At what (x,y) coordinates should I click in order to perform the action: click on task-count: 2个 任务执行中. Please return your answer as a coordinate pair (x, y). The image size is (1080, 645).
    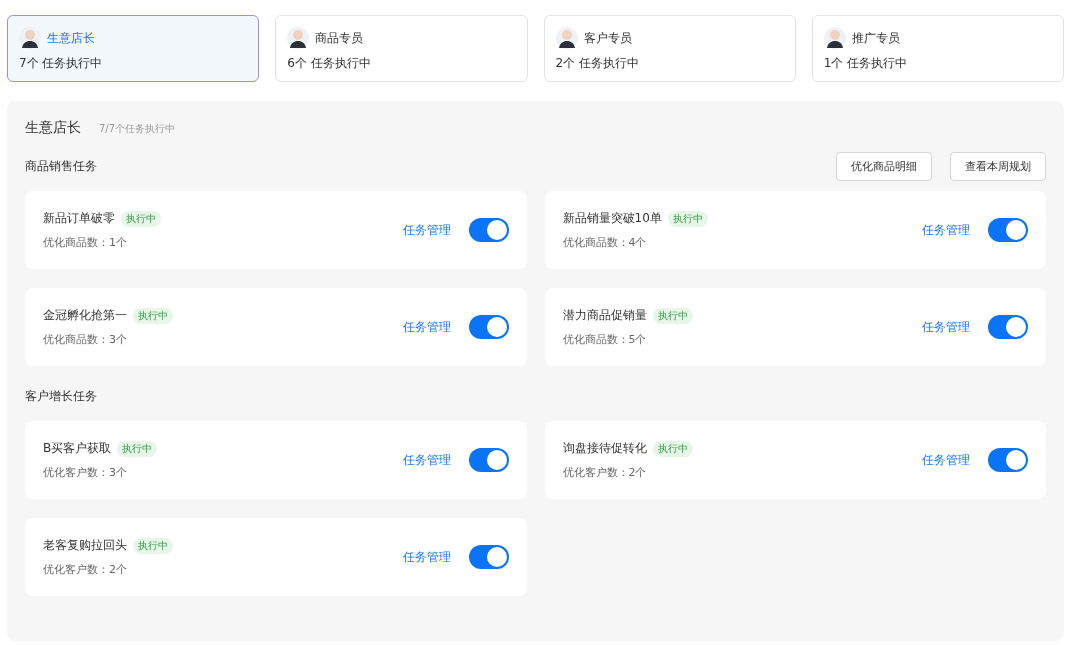
    Looking at the image, I should click on (597, 63).